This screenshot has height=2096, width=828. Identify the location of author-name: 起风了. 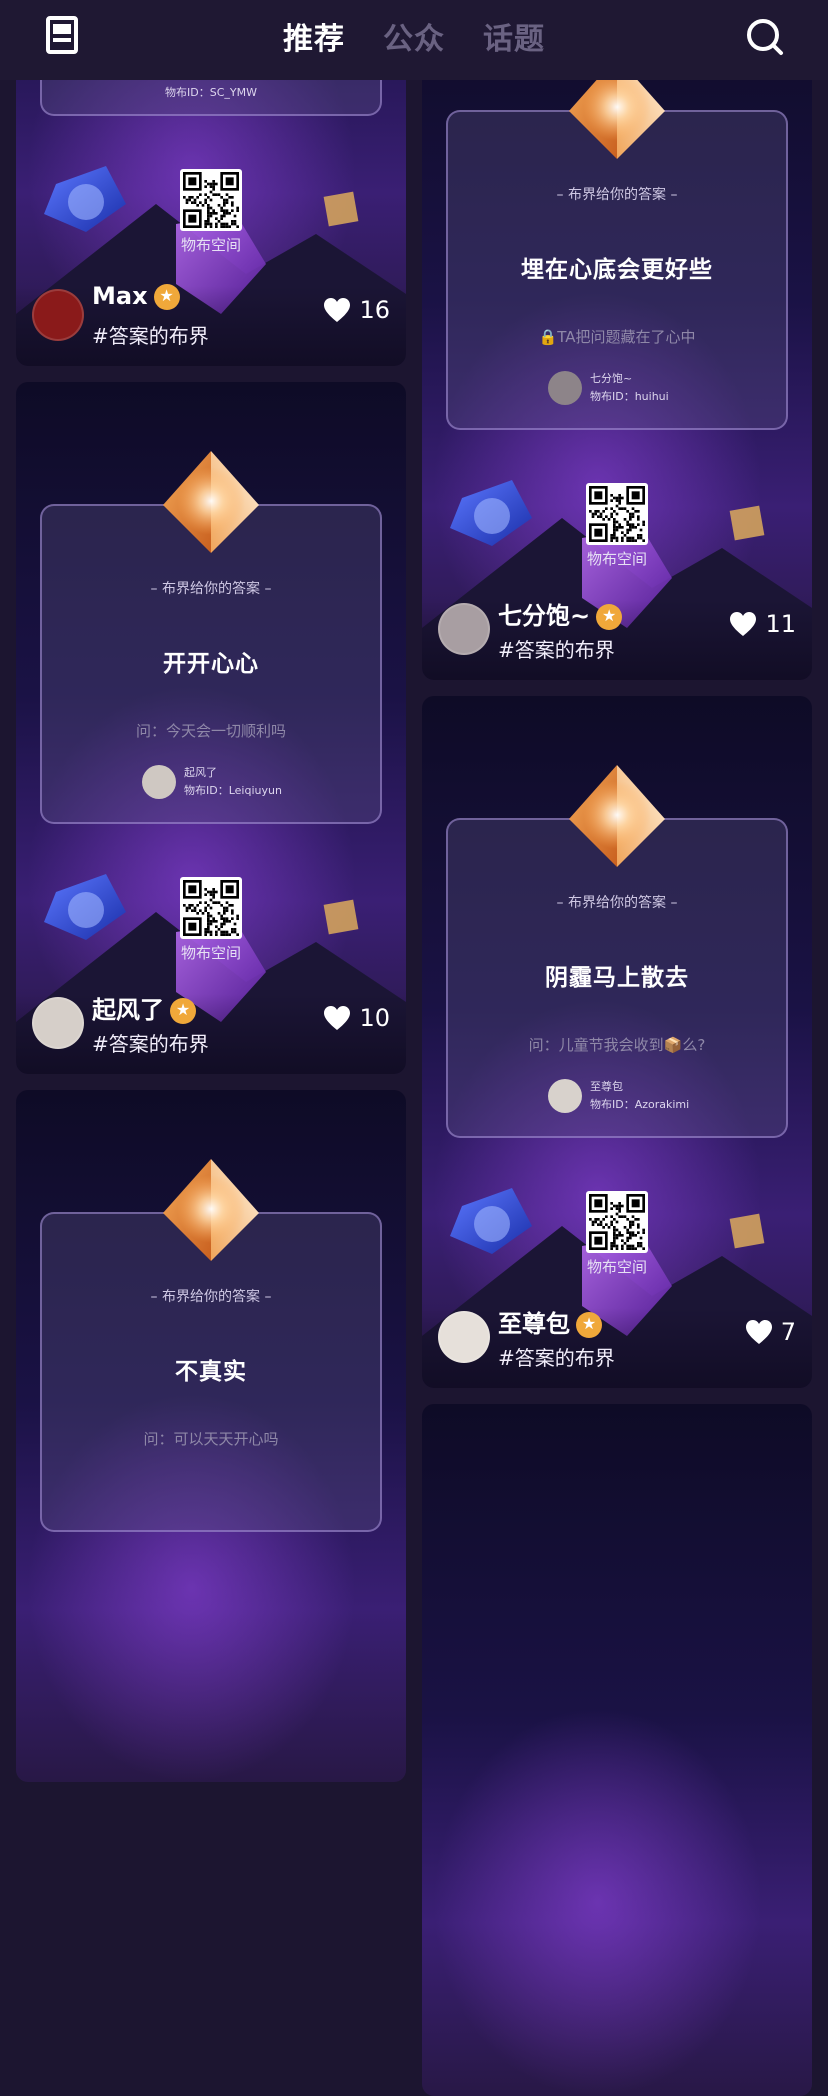
(144, 1007).